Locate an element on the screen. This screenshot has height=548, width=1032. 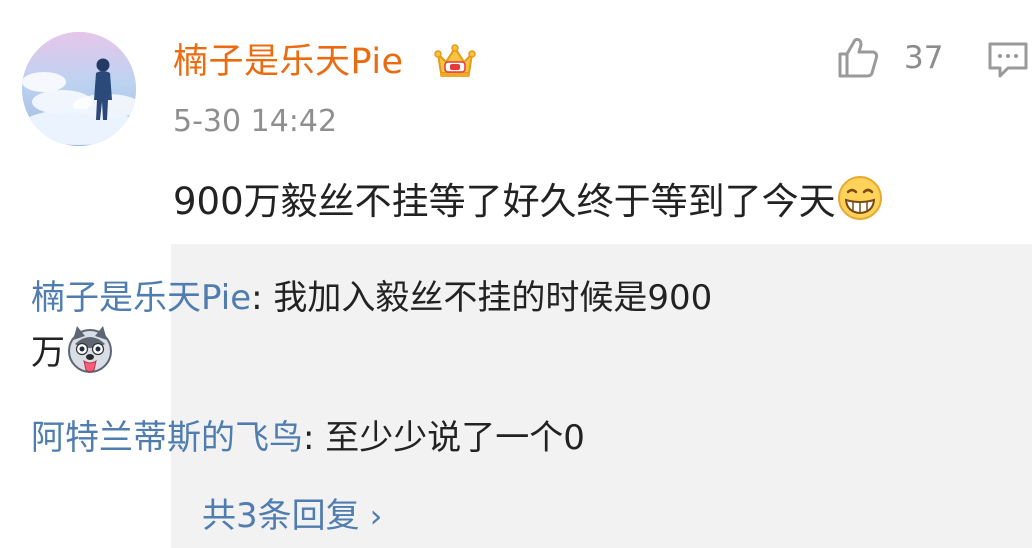
more-replies-link: 共3条回复 › is located at coordinates (292, 516).